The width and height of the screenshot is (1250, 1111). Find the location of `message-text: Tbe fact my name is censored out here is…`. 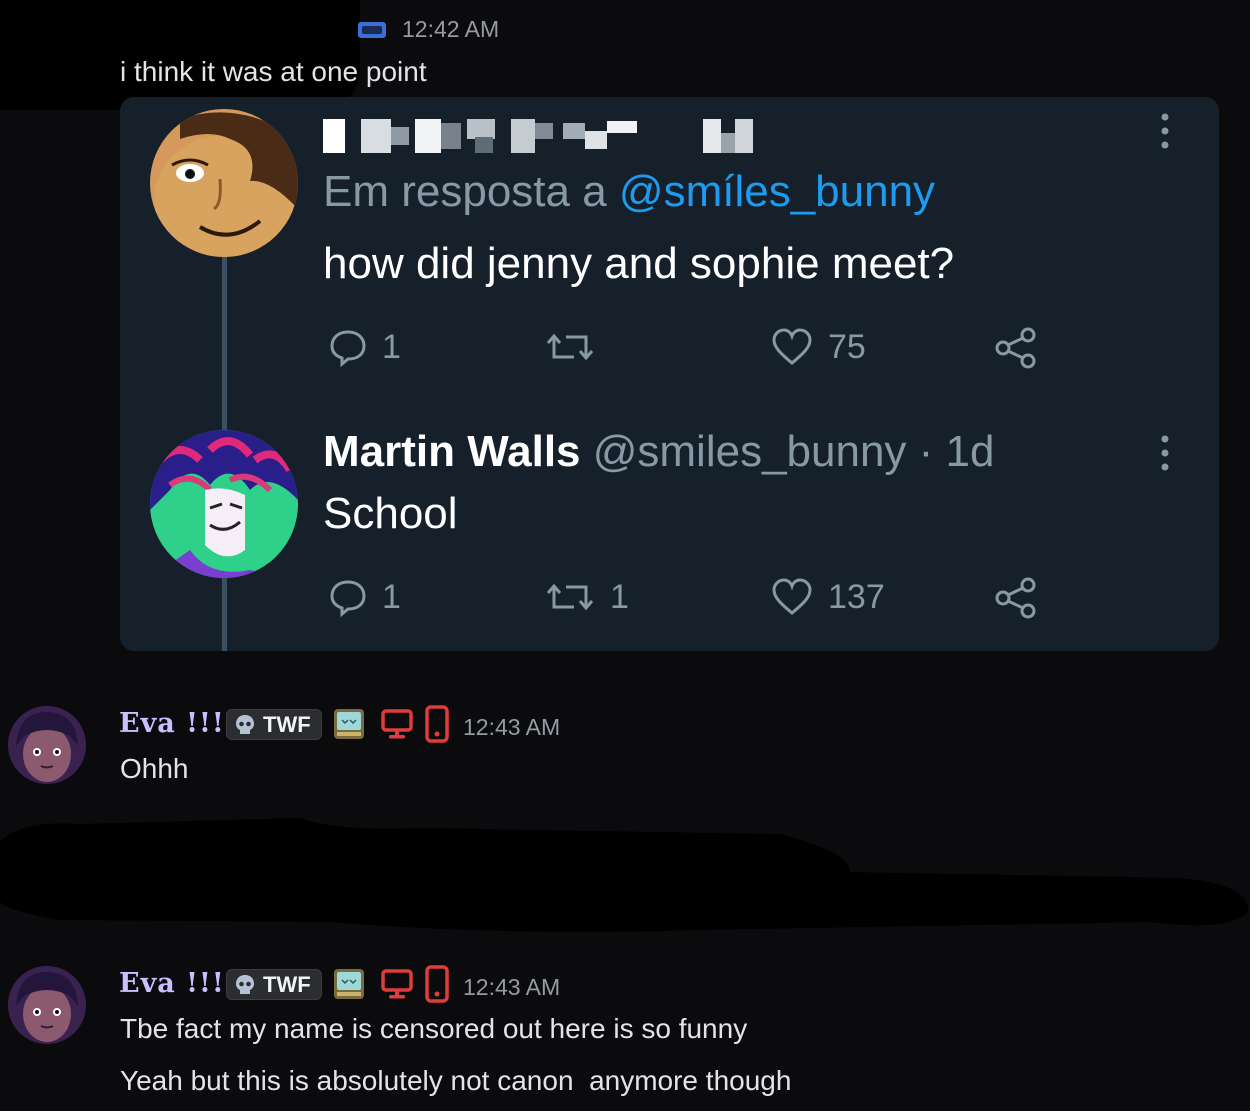

message-text: Tbe fact my name is censored out here is… is located at coordinates (434, 1028).